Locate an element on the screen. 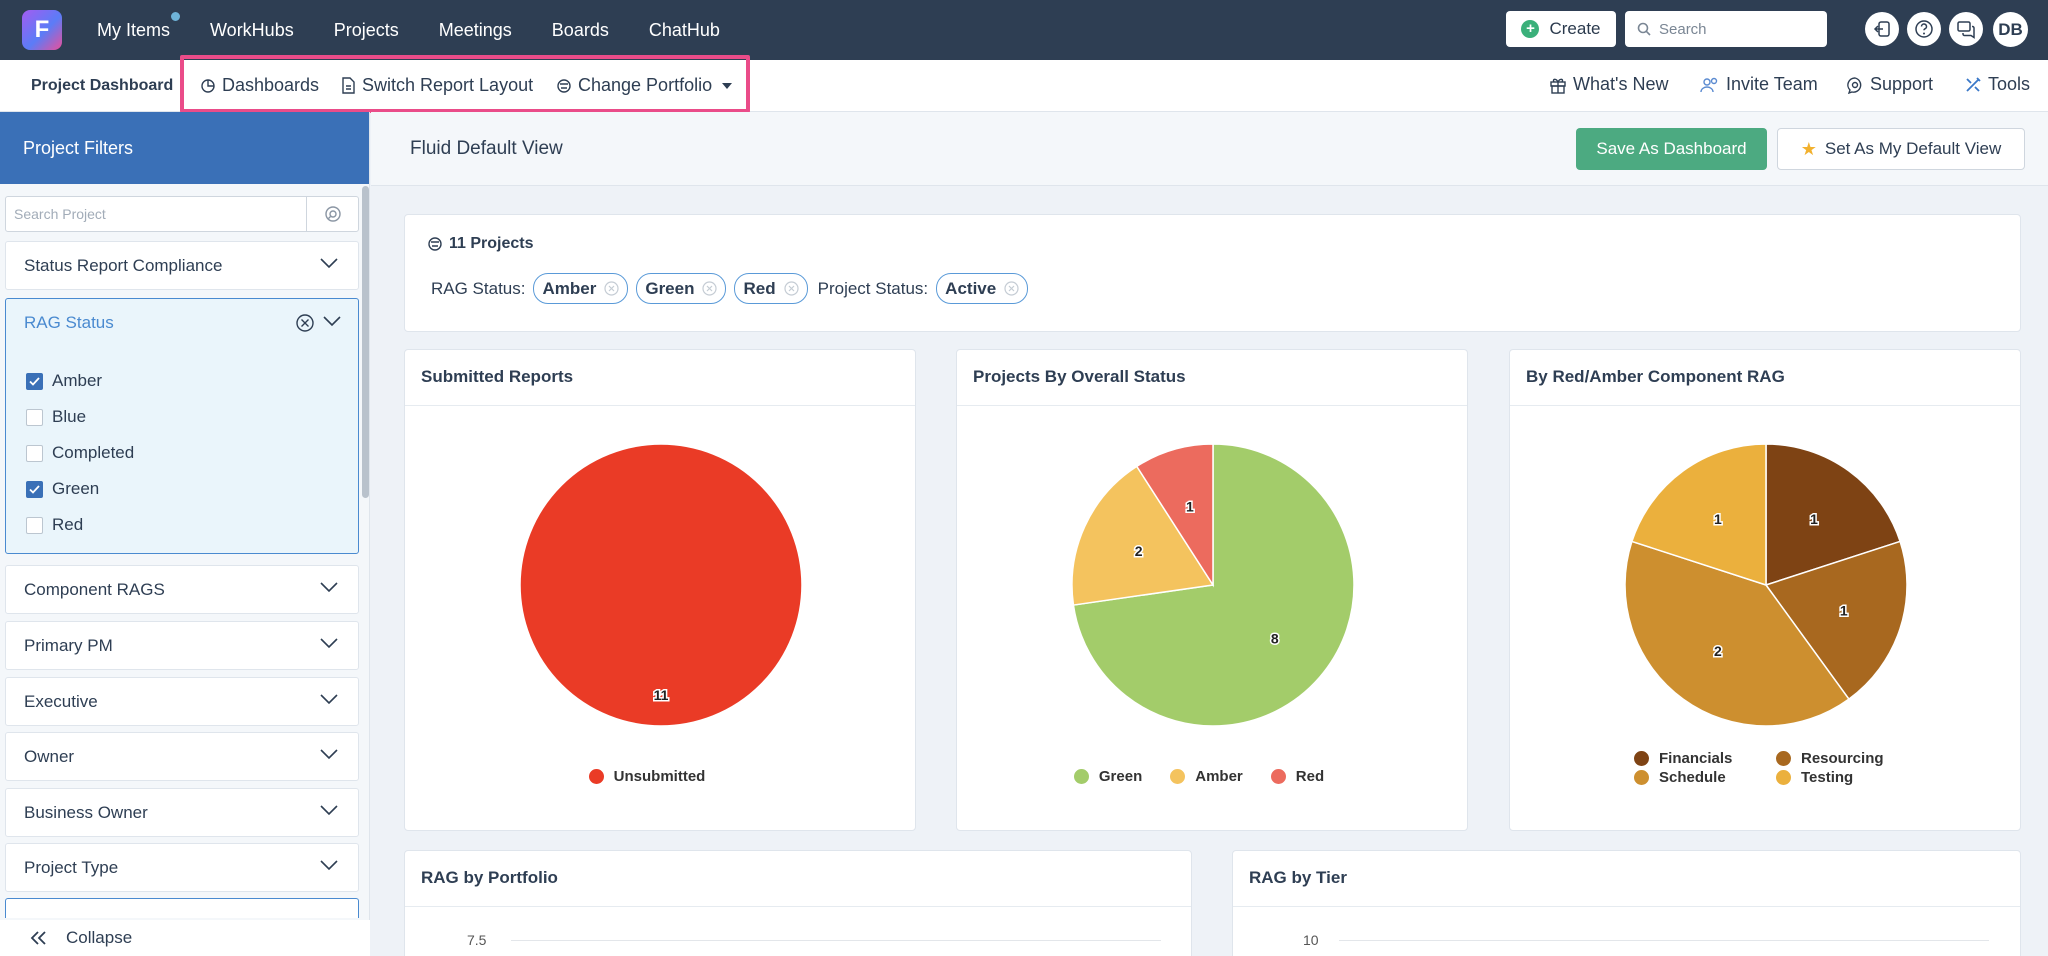 Image resolution: width=2048 pixels, height=956 pixels. chip-active: Active is located at coordinates (982, 288).